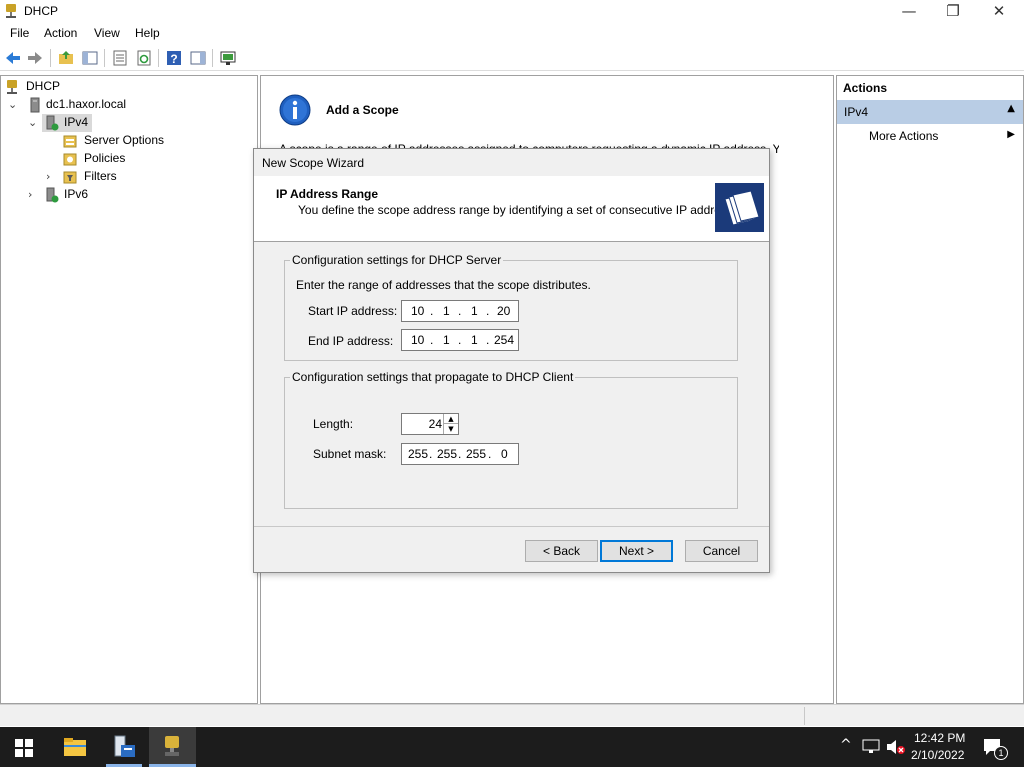 This screenshot has width=1024, height=767. Describe the element at coordinates (313, 163) in the screenshot. I see `wizard-title: New Scope Wizard` at that location.